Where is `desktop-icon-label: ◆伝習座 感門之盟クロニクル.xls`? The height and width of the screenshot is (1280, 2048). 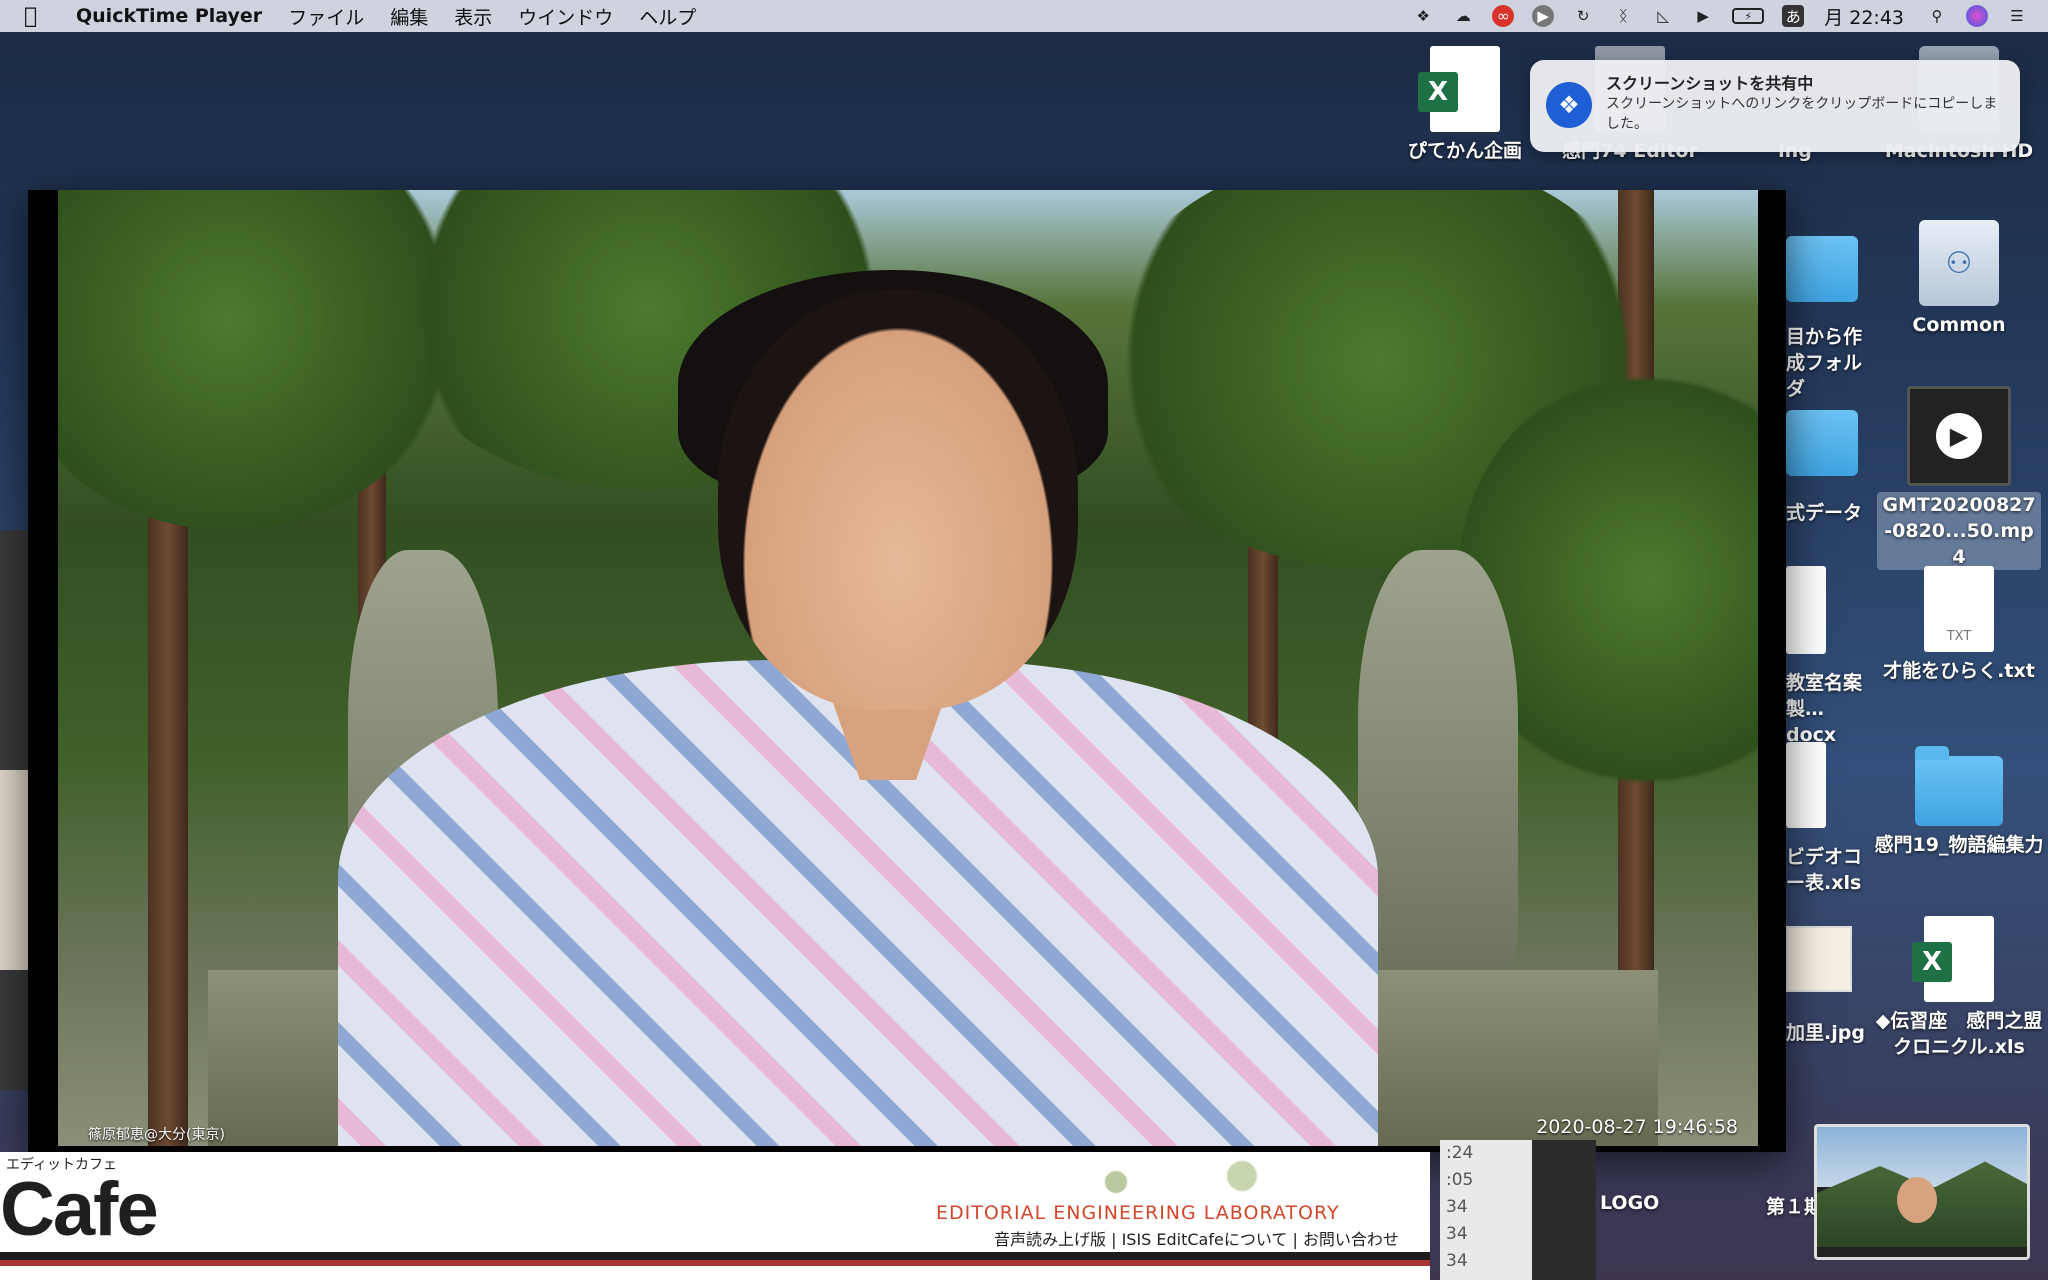
desktop-icon-label: ◆伝習座 感門之盟クロニクル.xls is located at coordinates (1959, 1034).